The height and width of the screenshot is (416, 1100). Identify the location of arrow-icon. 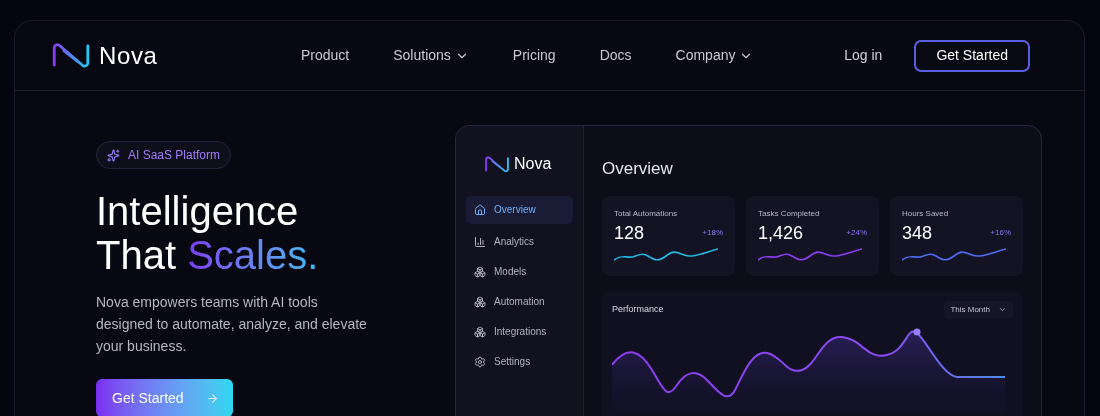
(212, 398).